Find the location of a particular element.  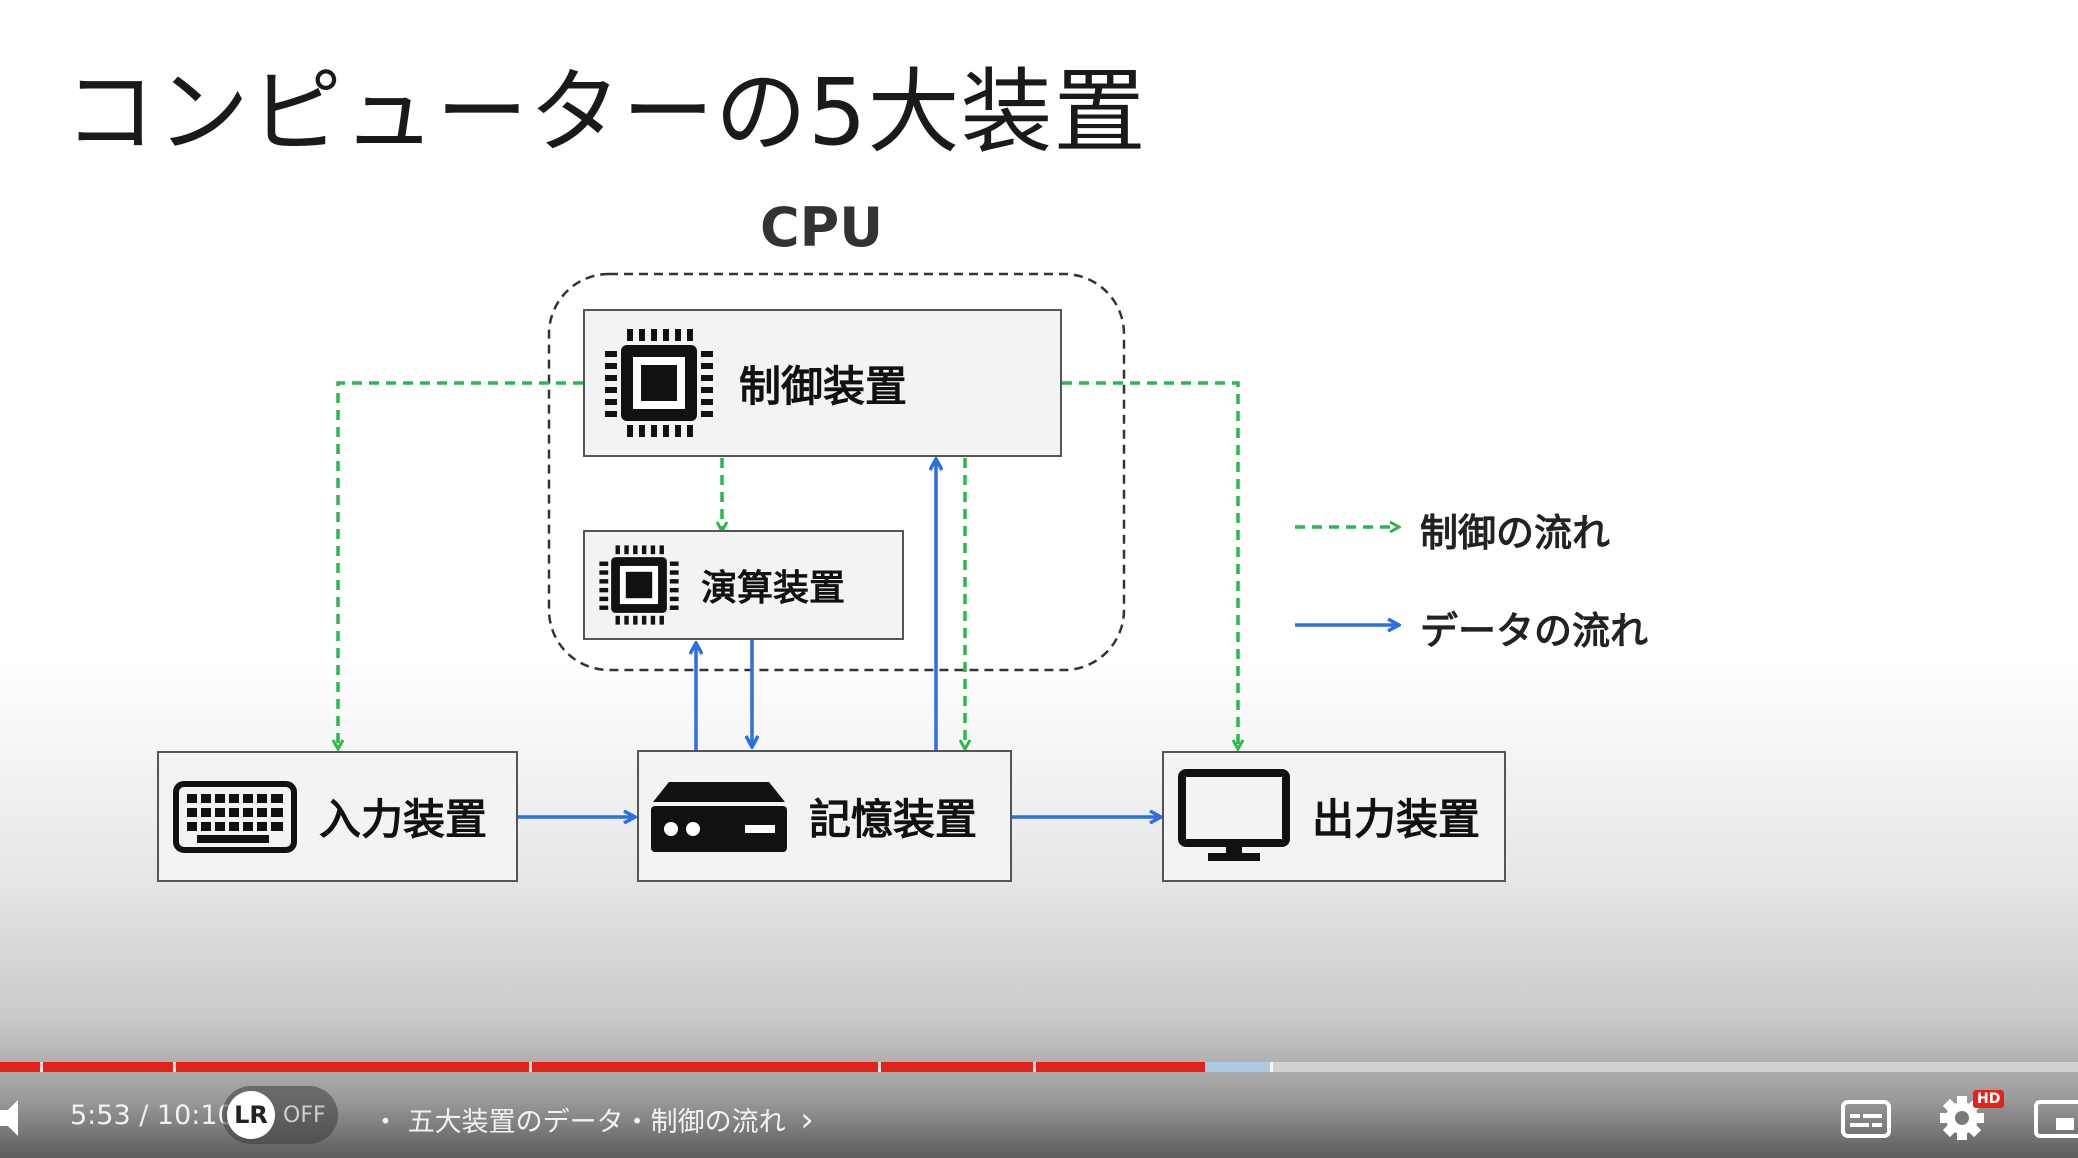

chapter-title: 五大装置のデータ・制御の流れ is located at coordinates (596, 1122).